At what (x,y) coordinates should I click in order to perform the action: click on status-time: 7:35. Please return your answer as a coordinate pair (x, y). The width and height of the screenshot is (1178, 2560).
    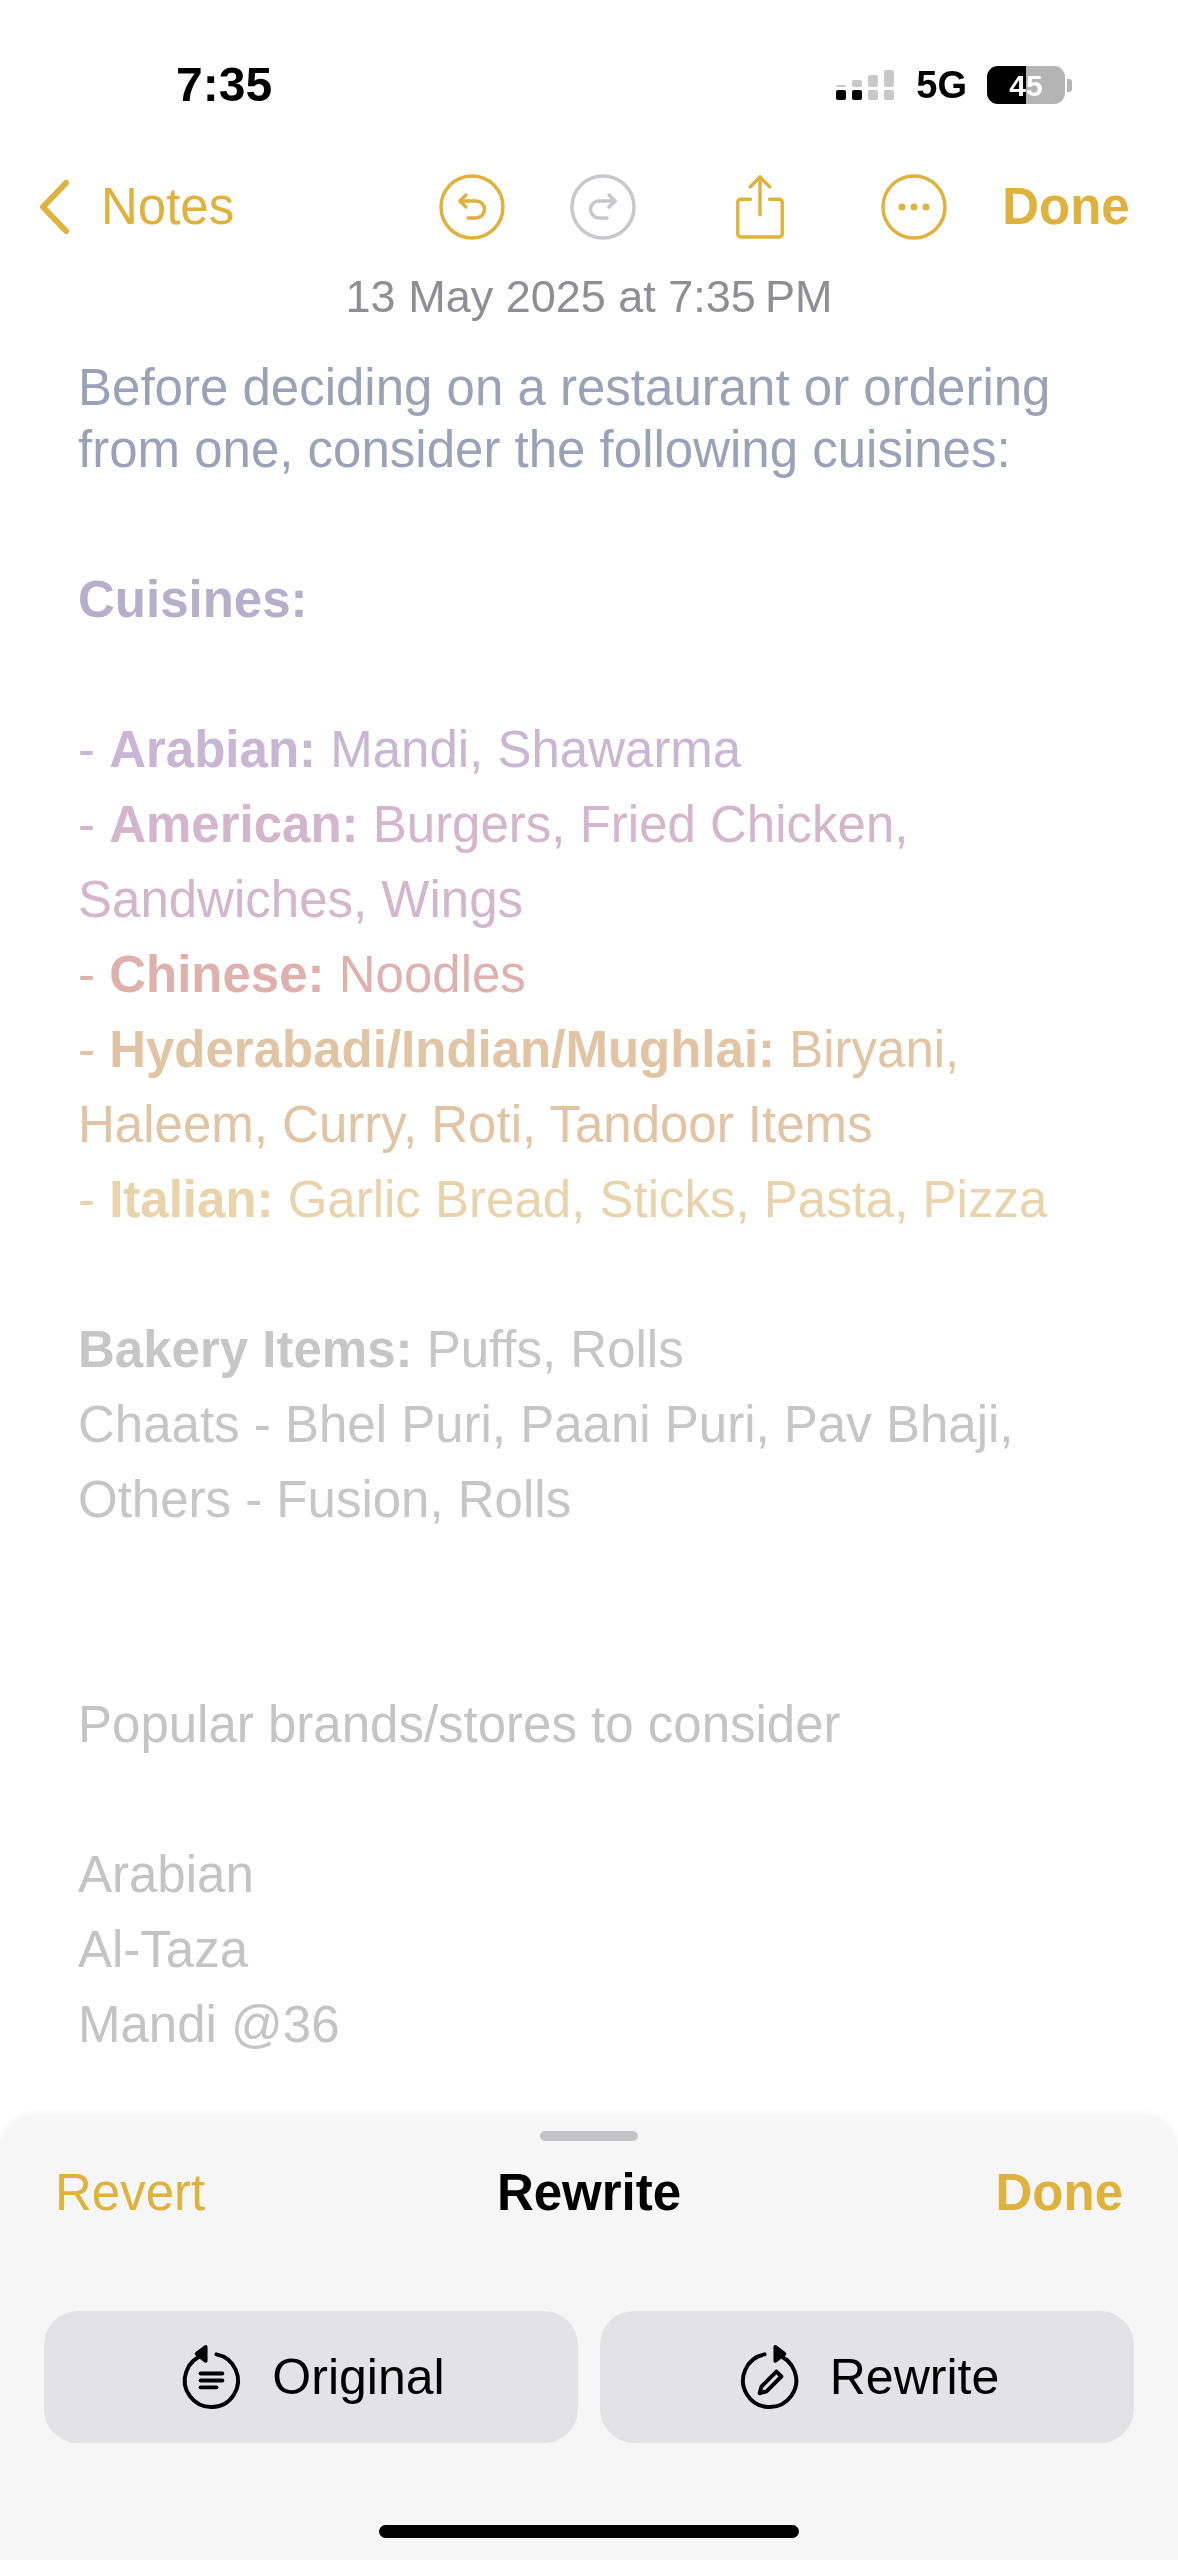
    Looking at the image, I should click on (224, 85).